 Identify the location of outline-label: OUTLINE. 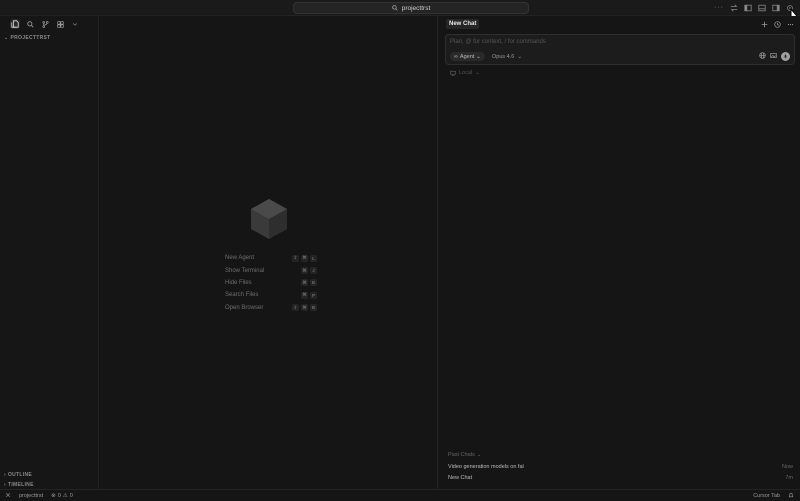
(20, 475).